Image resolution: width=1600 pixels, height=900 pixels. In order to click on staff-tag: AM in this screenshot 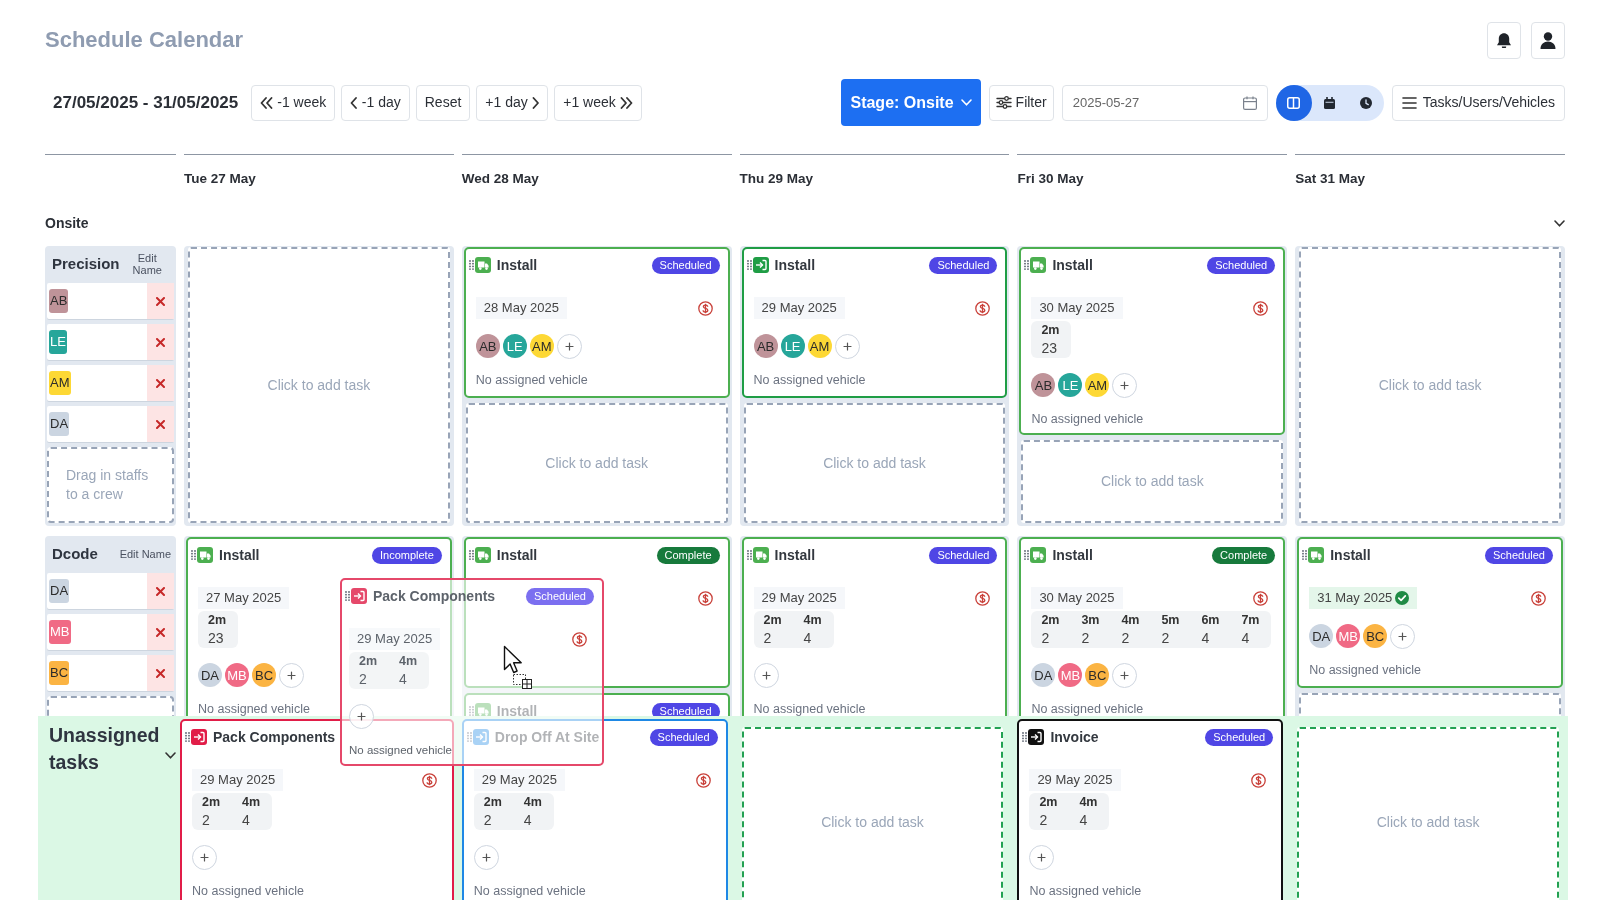, I will do `click(60, 383)`.